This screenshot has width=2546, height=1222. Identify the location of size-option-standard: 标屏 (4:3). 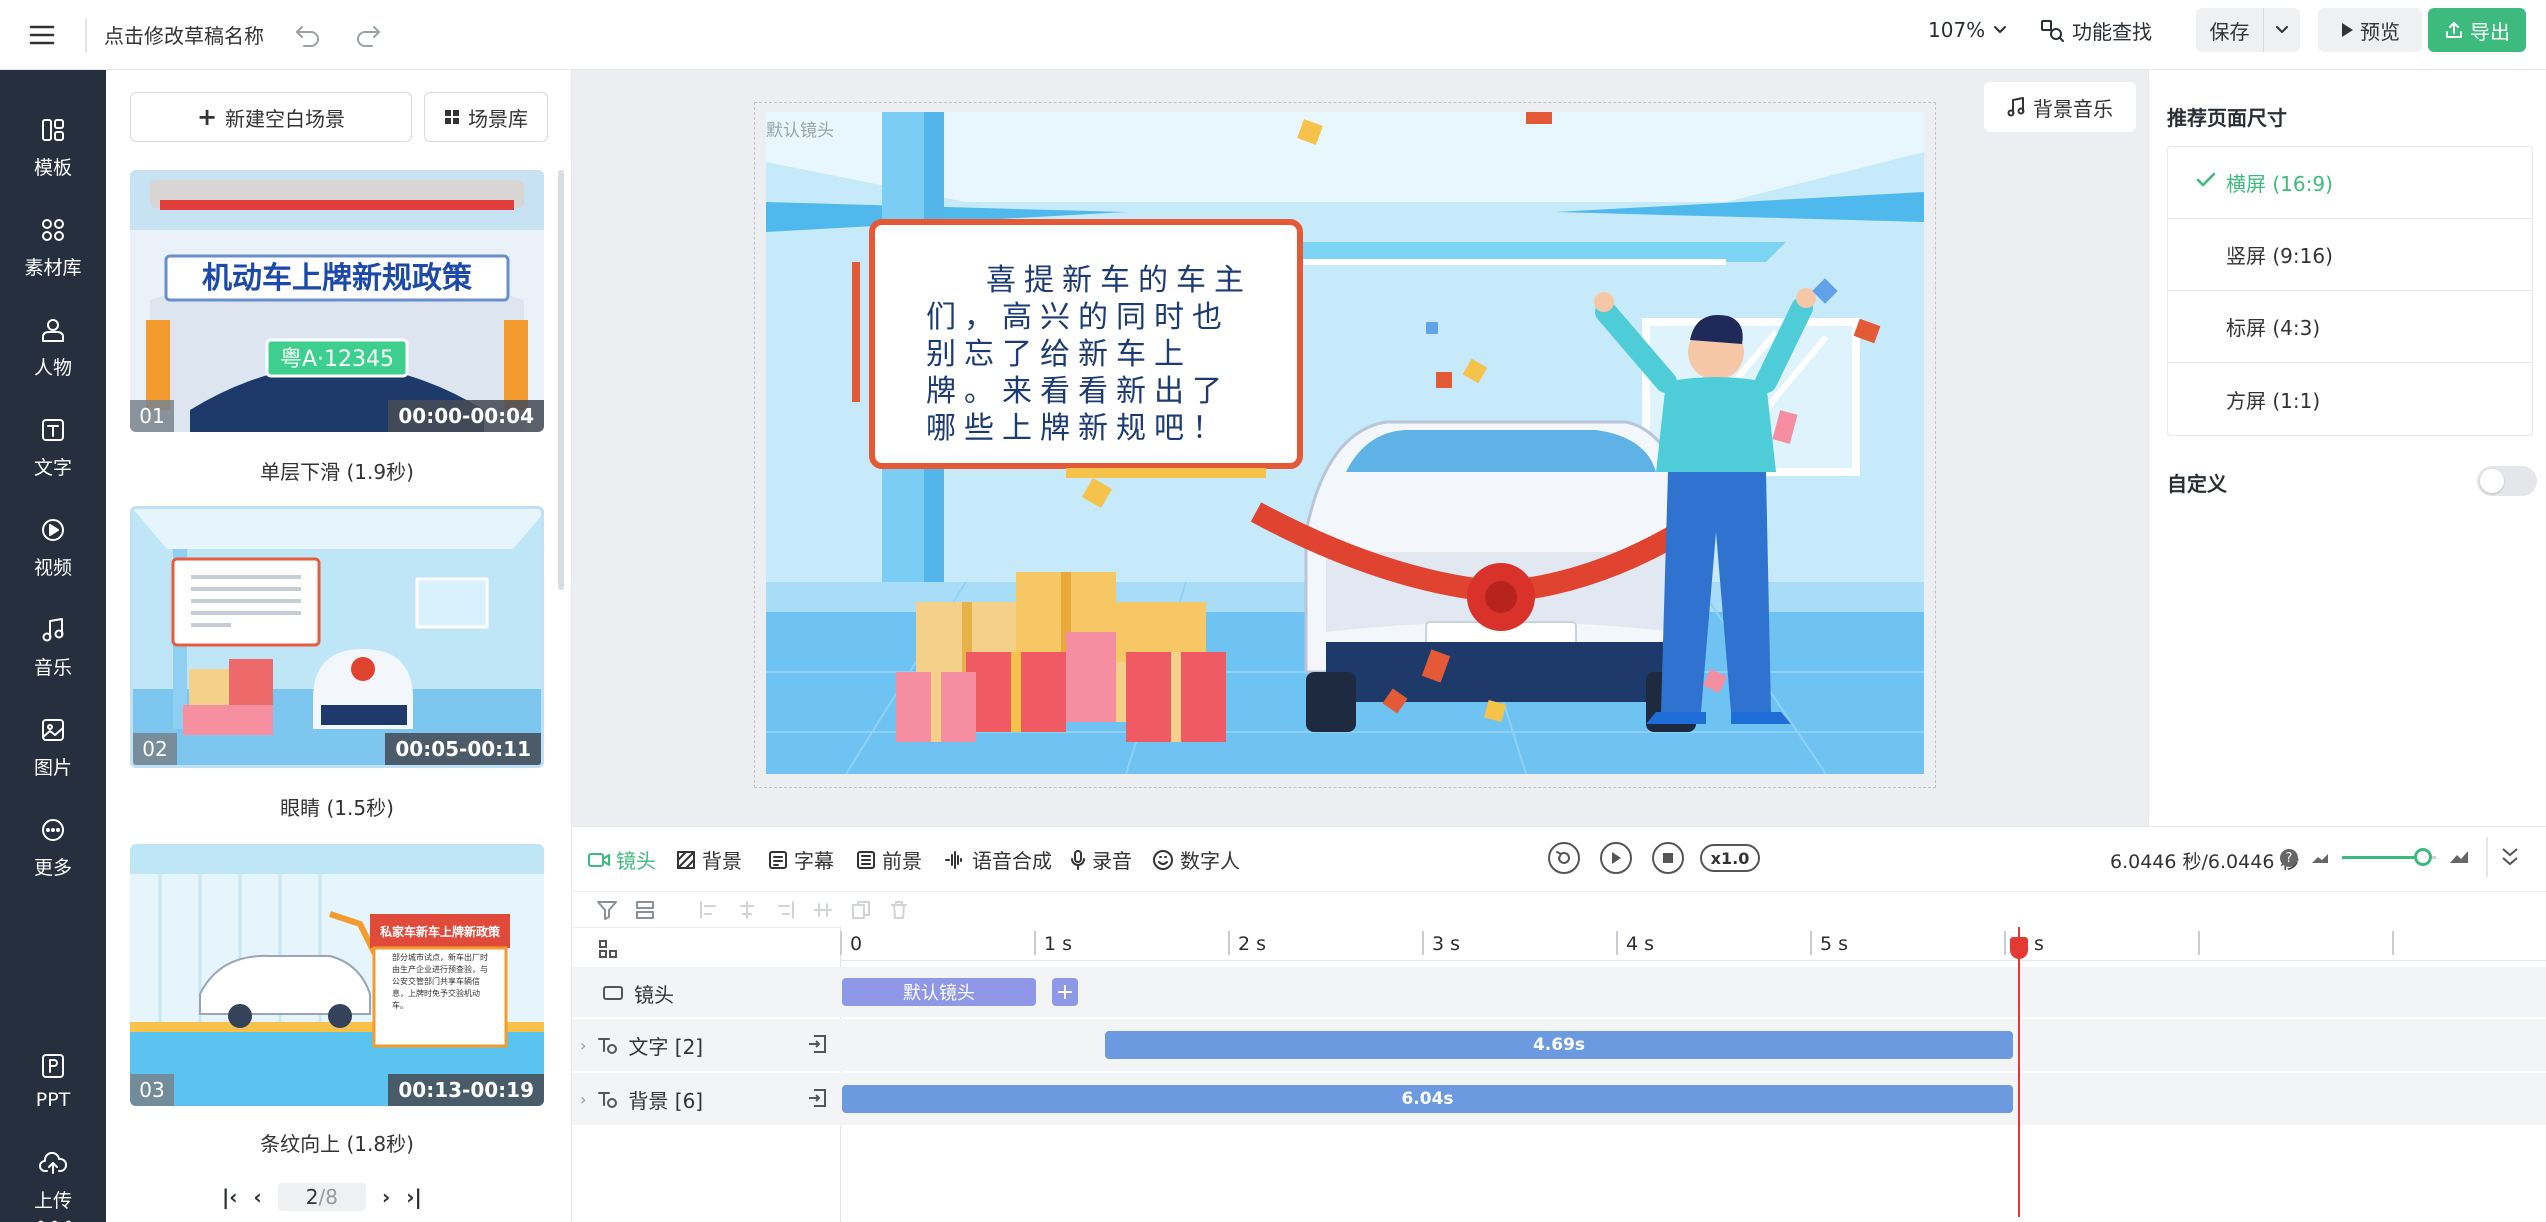
(2350, 327).